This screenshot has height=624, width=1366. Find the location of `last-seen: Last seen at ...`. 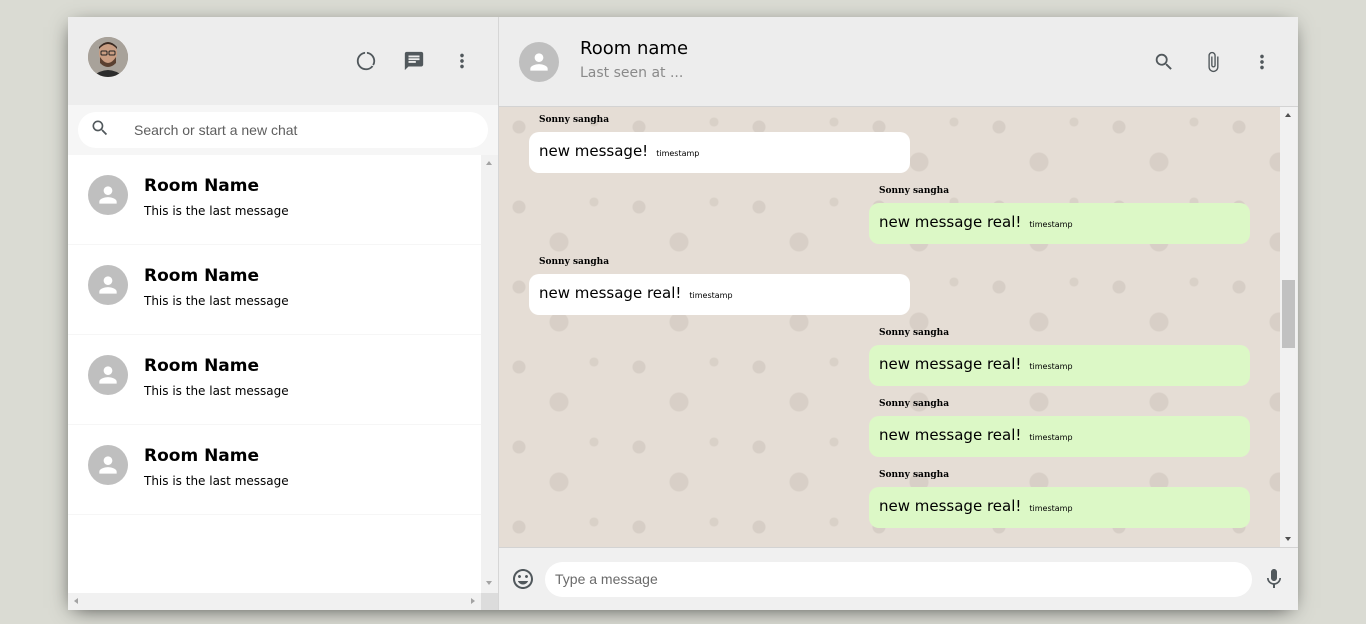

last-seen: Last seen at ... is located at coordinates (632, 73).